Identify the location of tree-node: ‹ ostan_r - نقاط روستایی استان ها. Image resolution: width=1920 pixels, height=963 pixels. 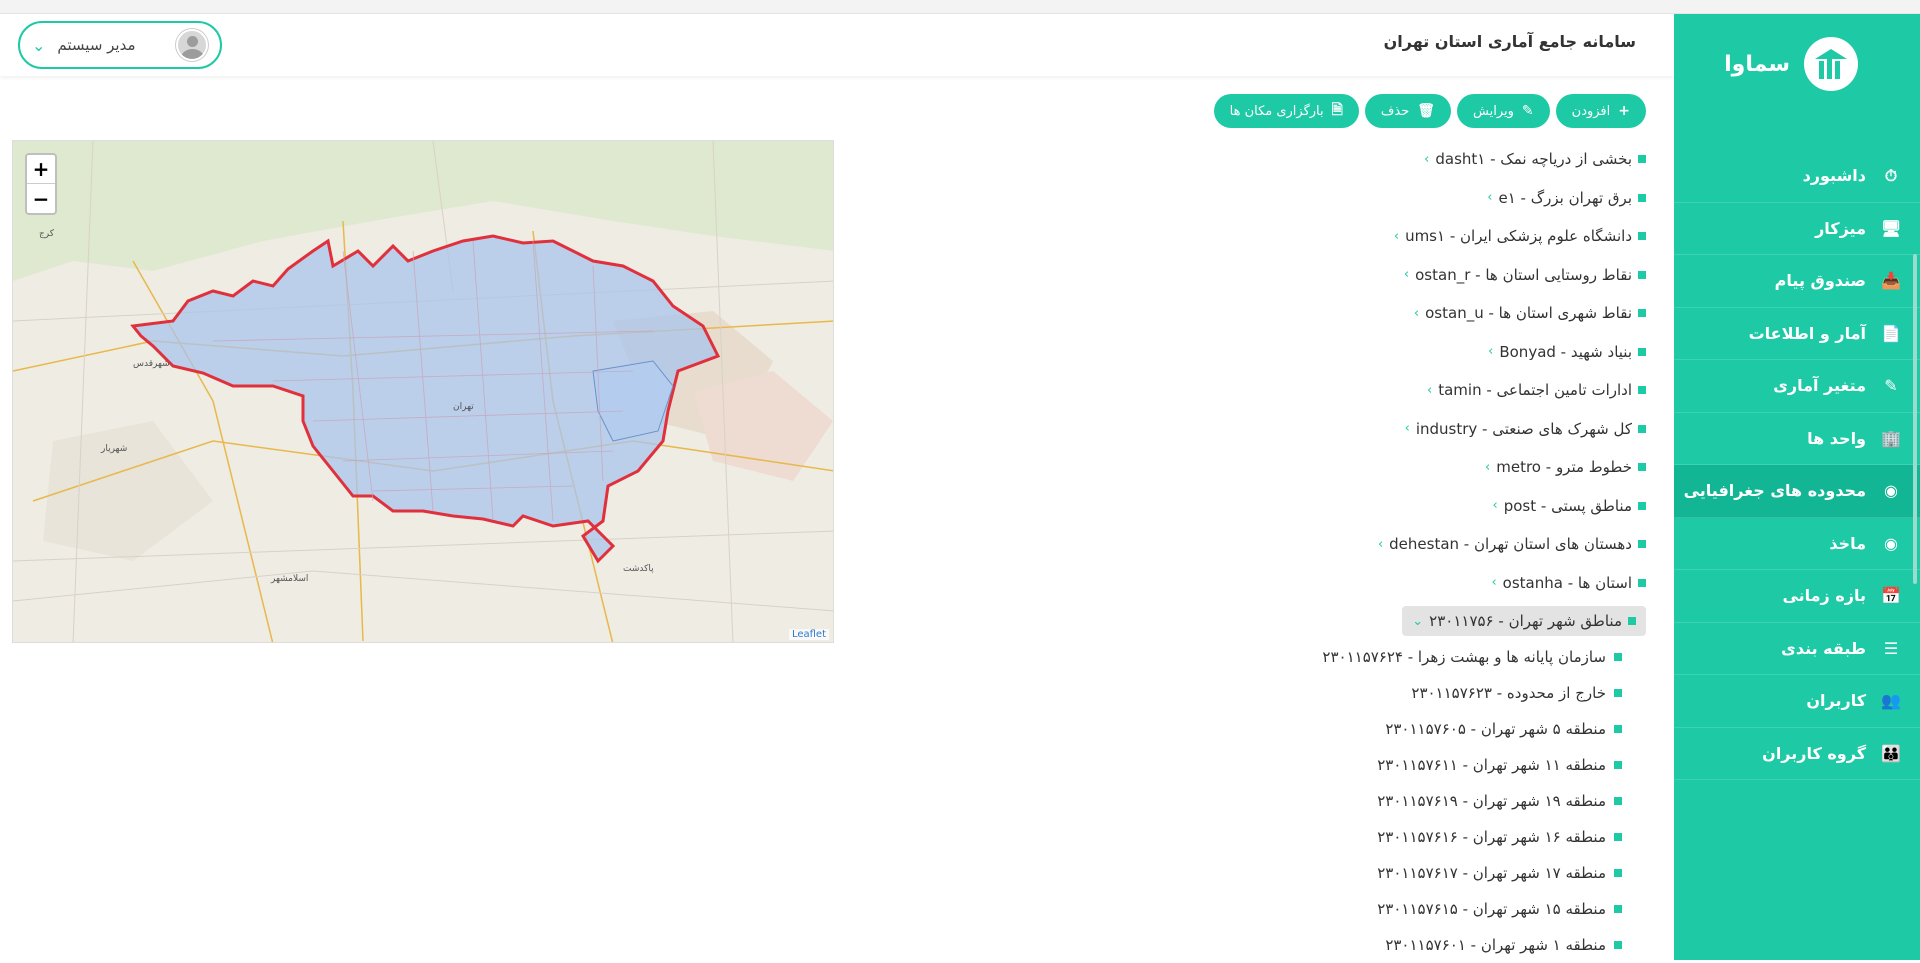
(1354, 275).